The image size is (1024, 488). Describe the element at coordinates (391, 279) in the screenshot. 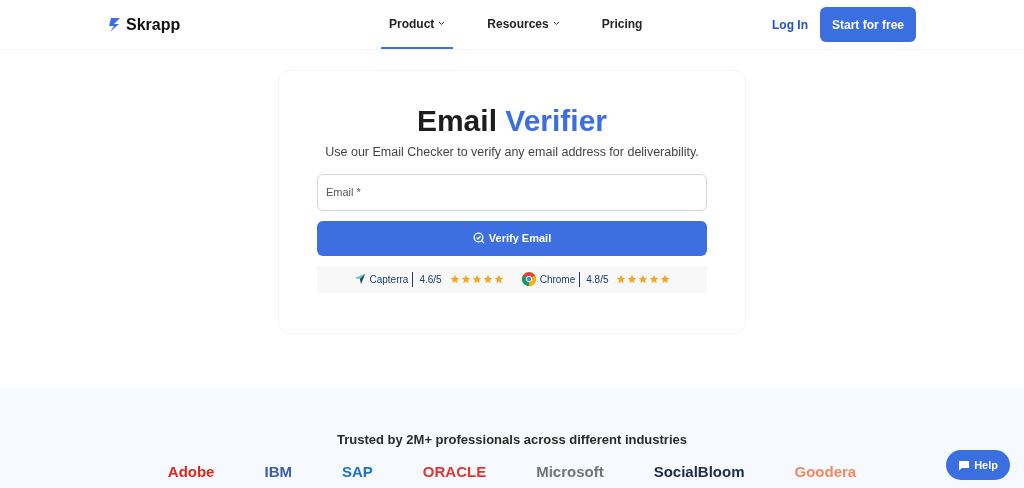

I see `rating-source: Capterra` at that location.